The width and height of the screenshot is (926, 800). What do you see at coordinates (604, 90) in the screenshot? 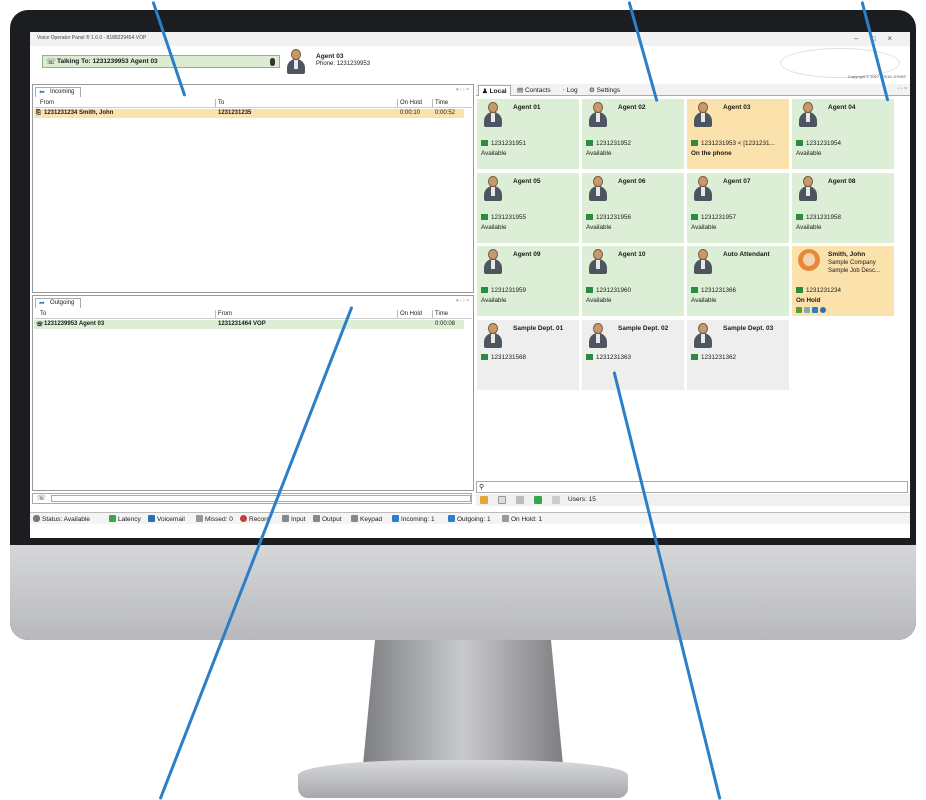
I see `tab-settings: ⚙ Settings` at bounding box center [604, 90].